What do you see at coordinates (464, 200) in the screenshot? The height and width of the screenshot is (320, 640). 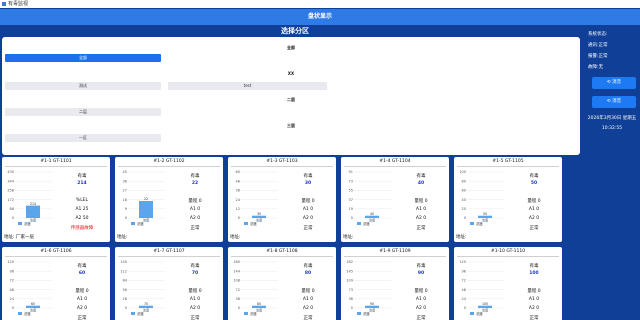 I see `y-tick-label: 40` at bounding box center [464, 200].